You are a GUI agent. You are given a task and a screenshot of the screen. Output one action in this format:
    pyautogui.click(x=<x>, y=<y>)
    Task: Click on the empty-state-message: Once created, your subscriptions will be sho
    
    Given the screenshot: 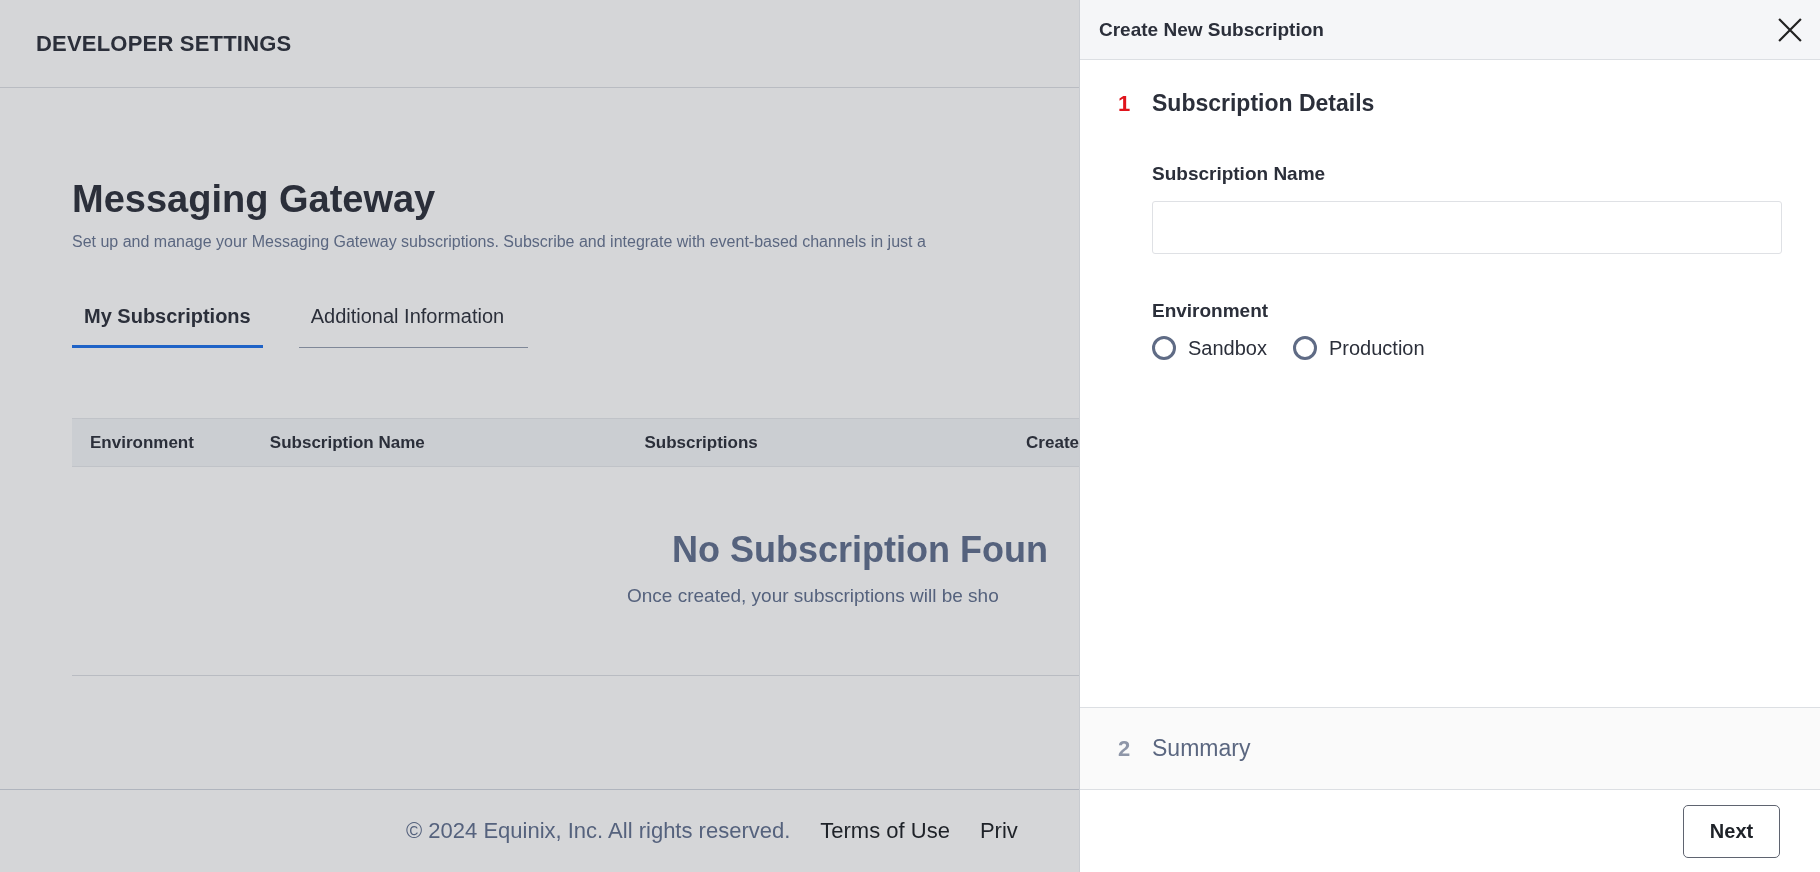 What is the action you would take?
    pyautogui.click(x=813, y=596)
    